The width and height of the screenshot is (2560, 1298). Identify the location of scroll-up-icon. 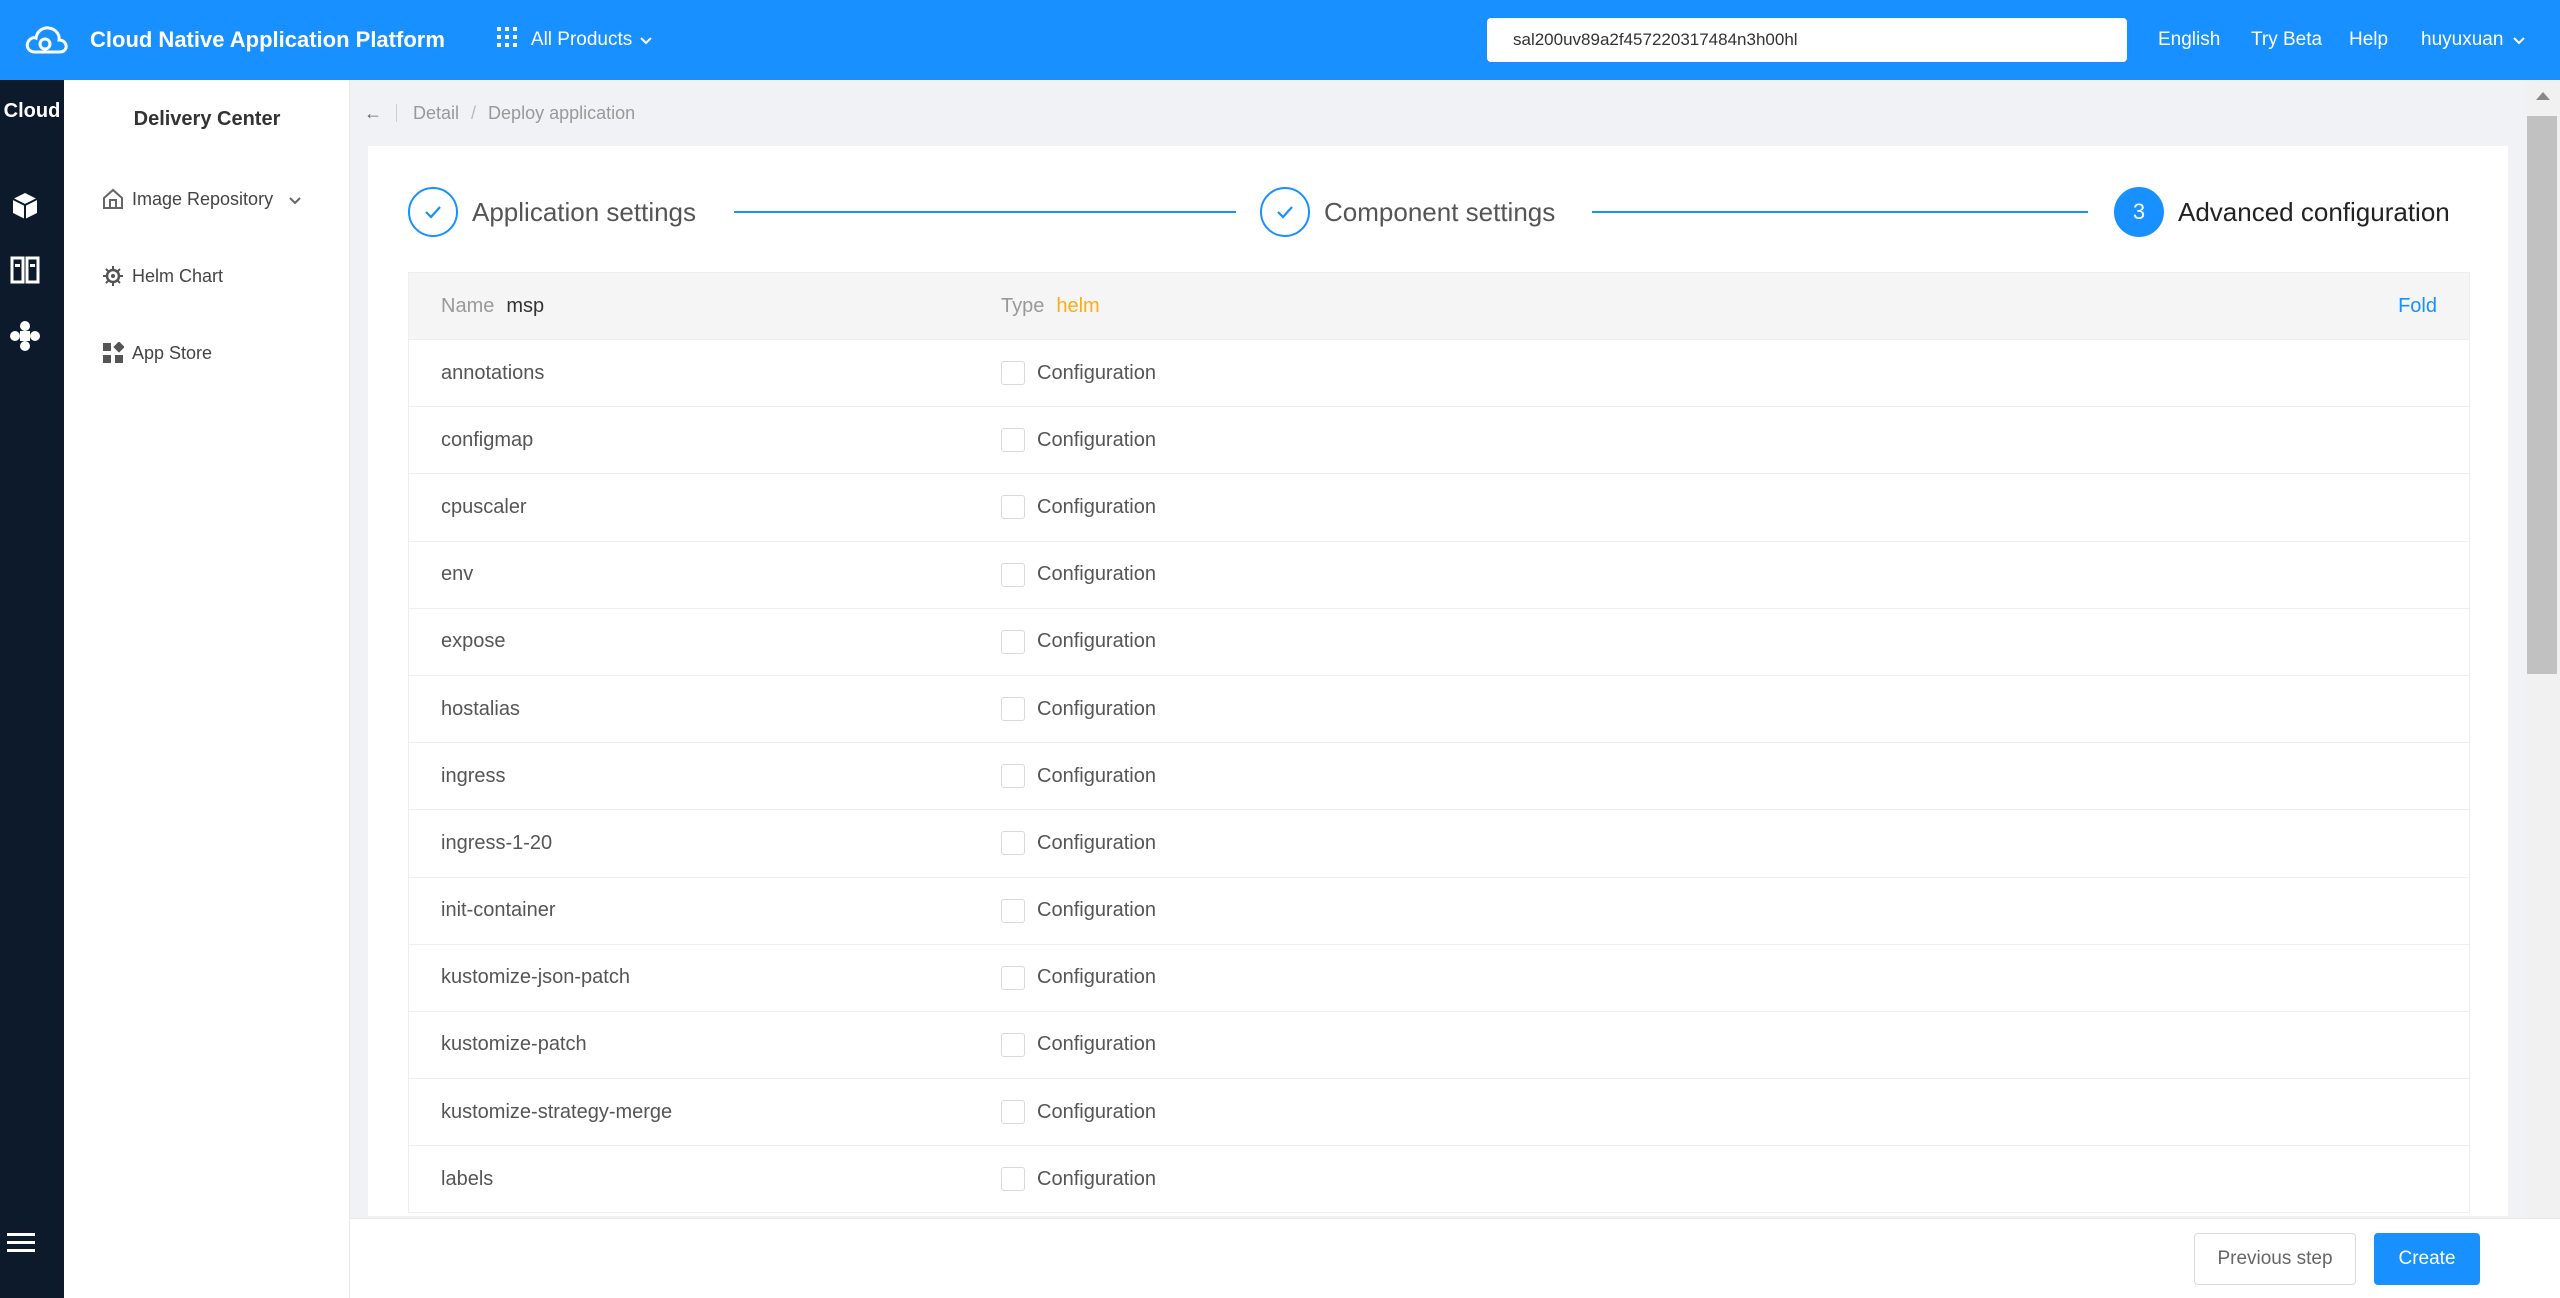
(2543, 96).